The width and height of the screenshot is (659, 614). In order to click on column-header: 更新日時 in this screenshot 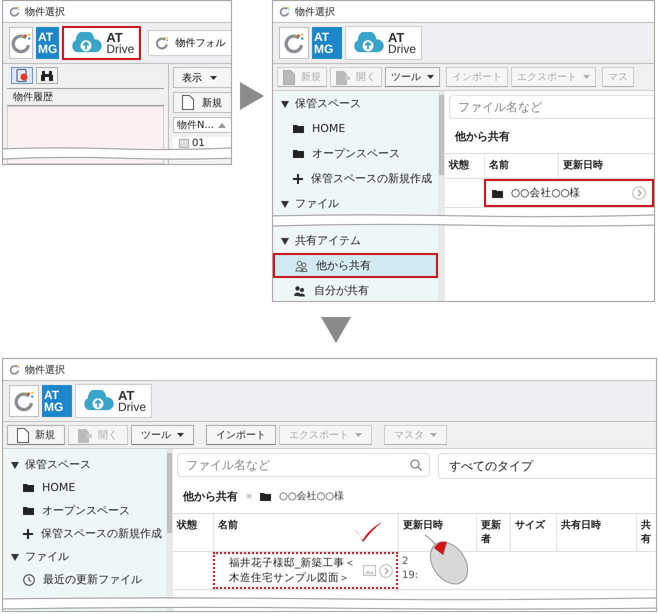, I will do `click(606, 166)`.